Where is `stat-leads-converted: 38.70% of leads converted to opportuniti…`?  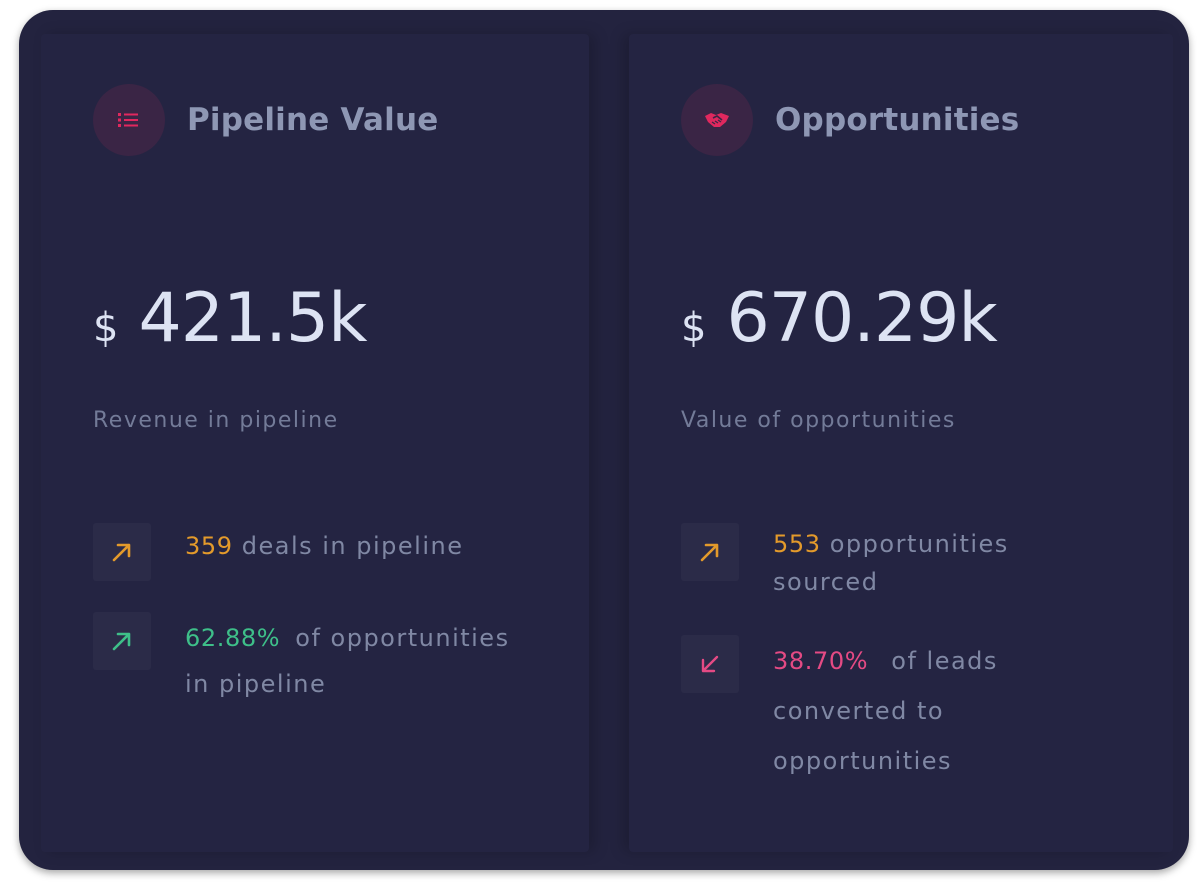 stat-leads-converted: 38.70% of leads converted to opportuniti… is located at coordinates (839, 704).